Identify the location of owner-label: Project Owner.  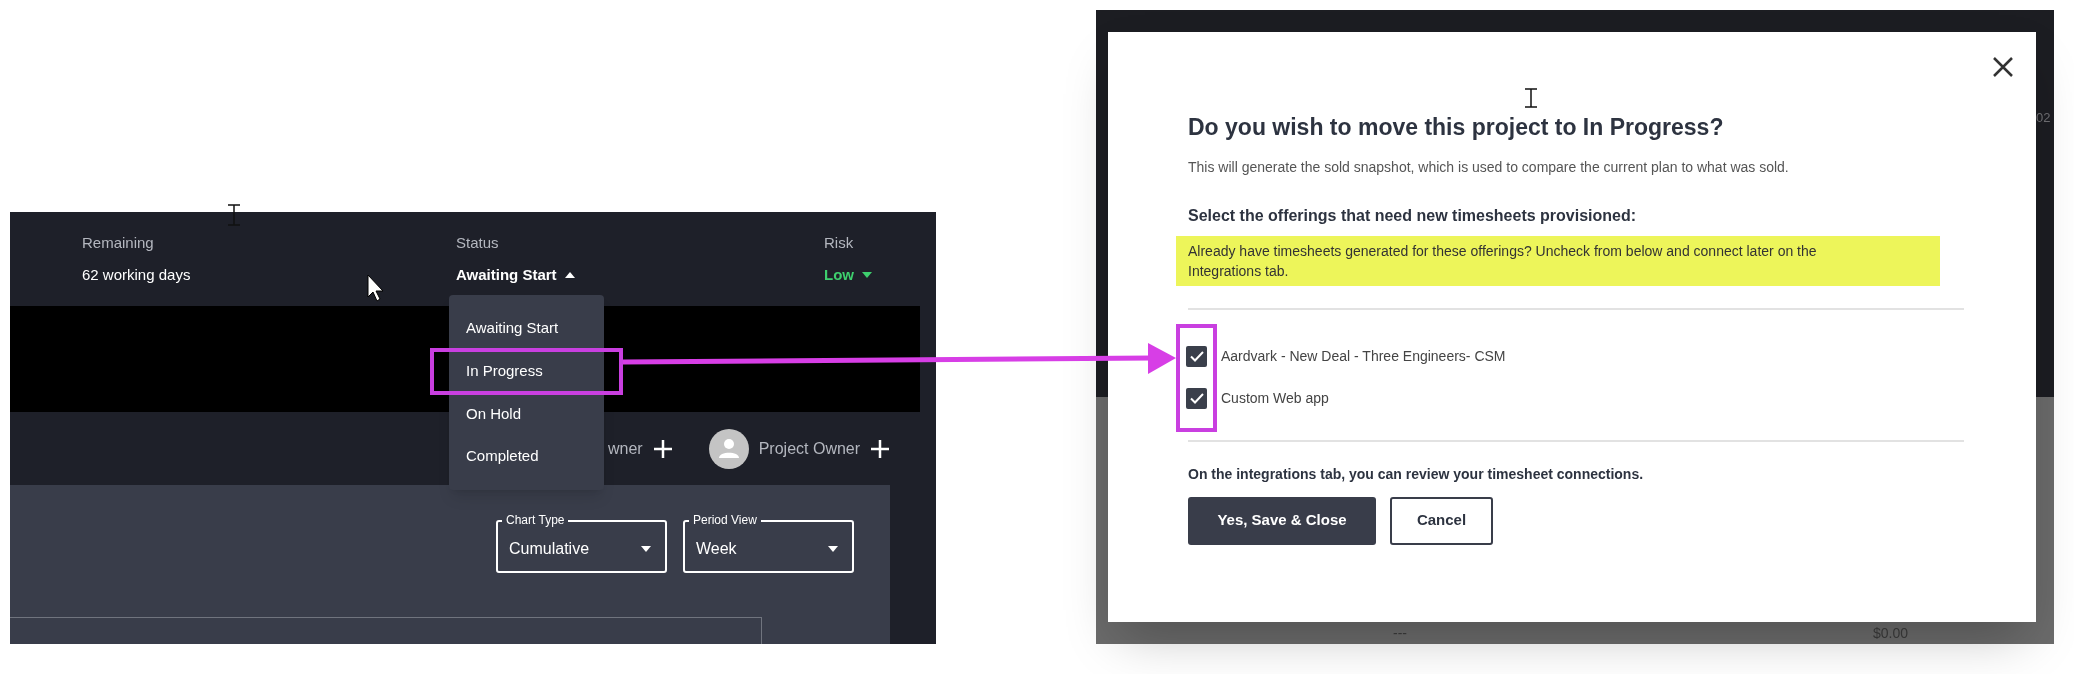
(809, 448).